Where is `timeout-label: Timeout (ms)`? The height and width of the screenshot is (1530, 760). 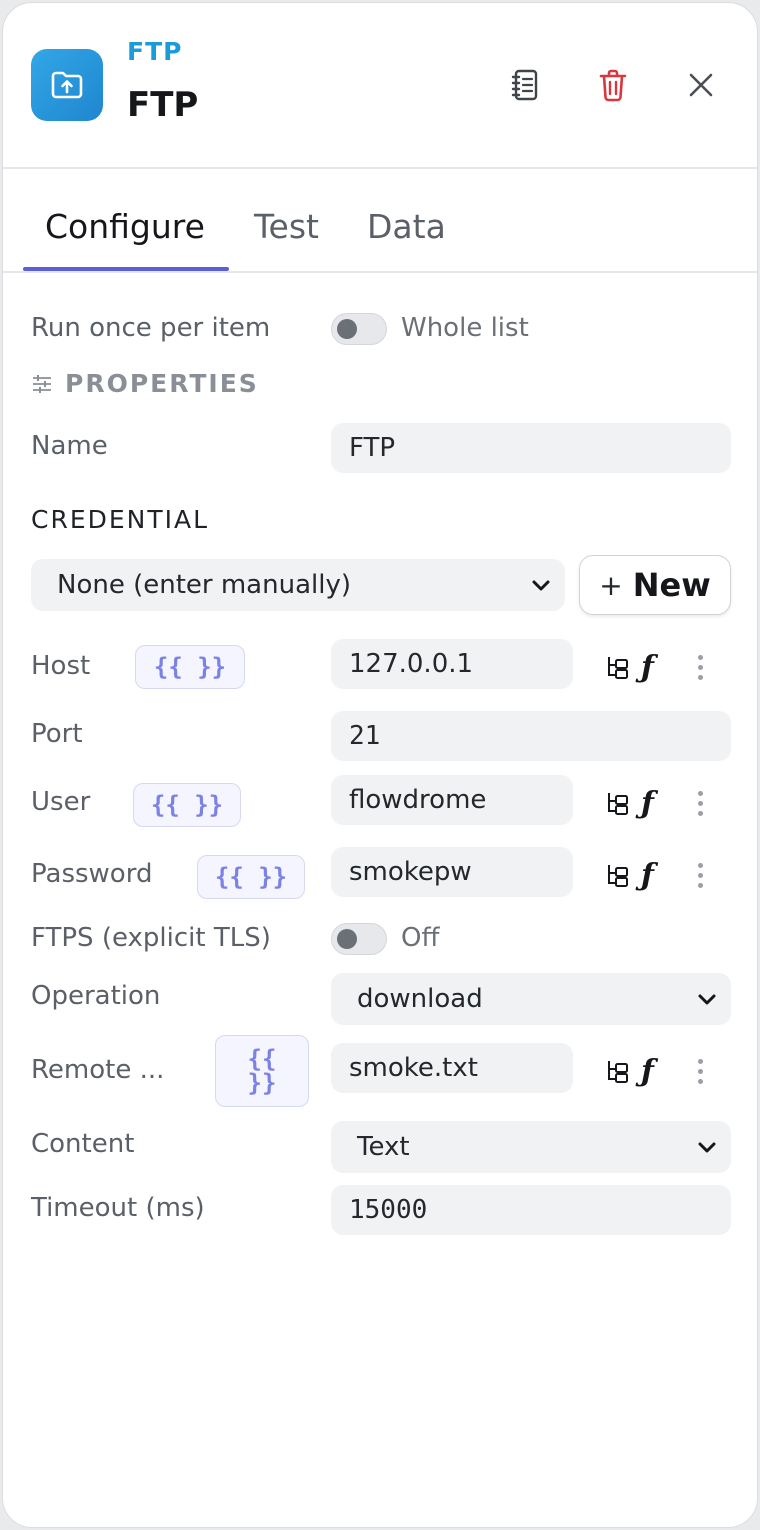 timeout-label: Timeout (ms) is located at coordinates (118, 1208).